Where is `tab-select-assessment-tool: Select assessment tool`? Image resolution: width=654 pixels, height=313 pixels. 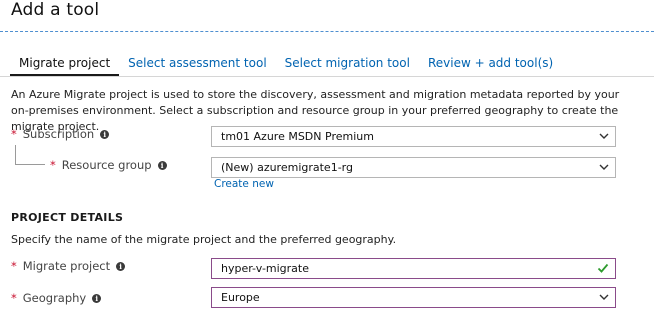
tab-select-assessment-tool: Select assessment tool is located at coordinates (197, 64).